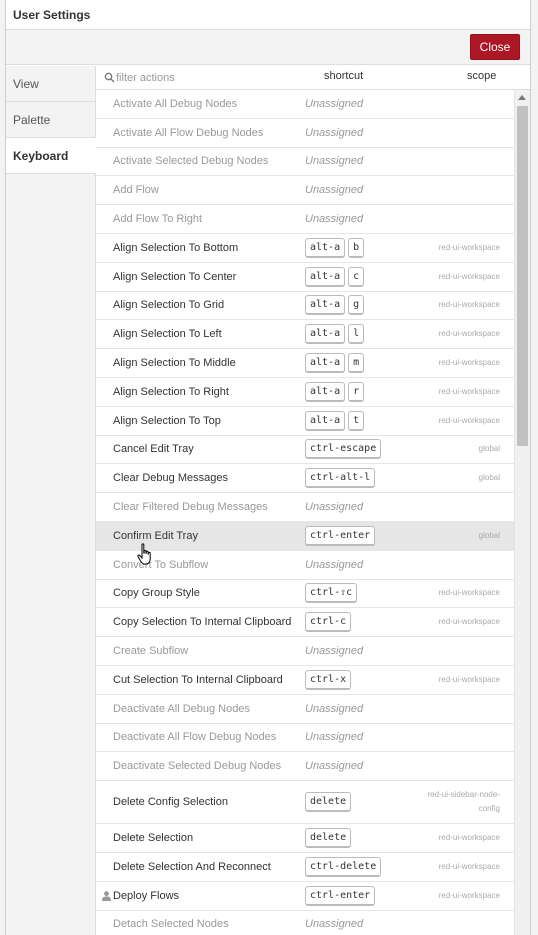 The height and width of the screenshot is (935, 538). What do you see at coordinates (343, 76) in the screenshot?
I see `column-header-shortcut: shortcut` at bounding box center [343, 76].